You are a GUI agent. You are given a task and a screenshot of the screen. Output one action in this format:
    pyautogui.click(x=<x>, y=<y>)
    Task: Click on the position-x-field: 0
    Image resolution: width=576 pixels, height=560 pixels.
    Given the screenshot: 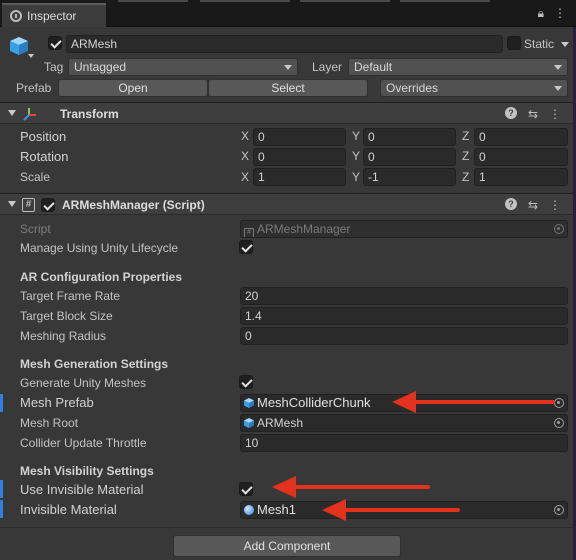 What is the action you would take?
    pyautogui.click(x=299, y=137)
    